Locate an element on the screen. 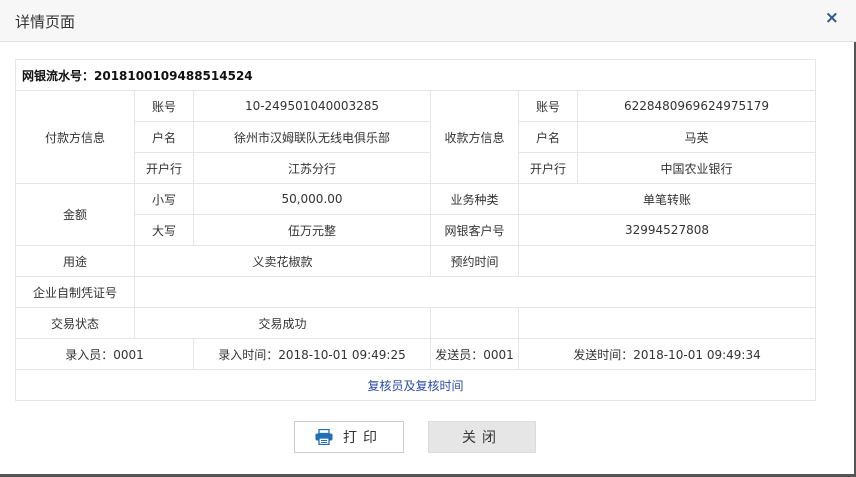 The height and width of the screenshot is (477, 856). amount-big-value: 伍万元整 is located at coordinates (312, 230).